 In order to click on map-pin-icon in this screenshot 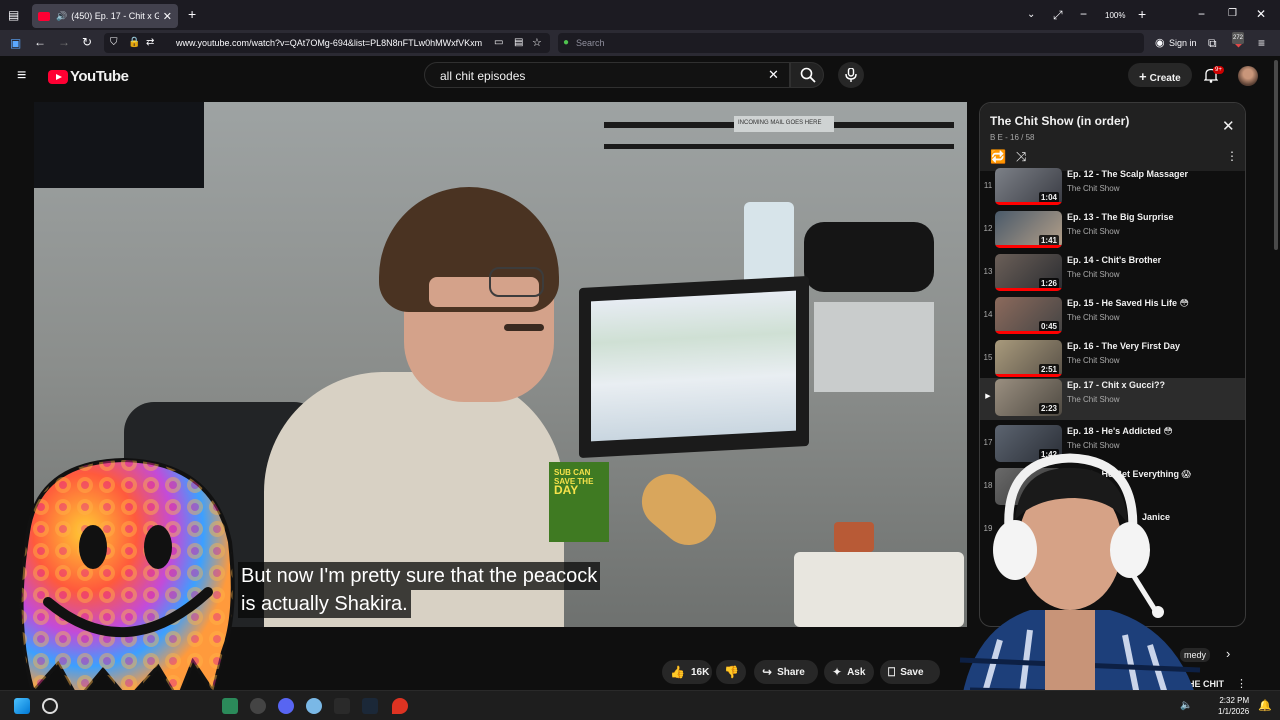, I will do `click(400, 706)`.